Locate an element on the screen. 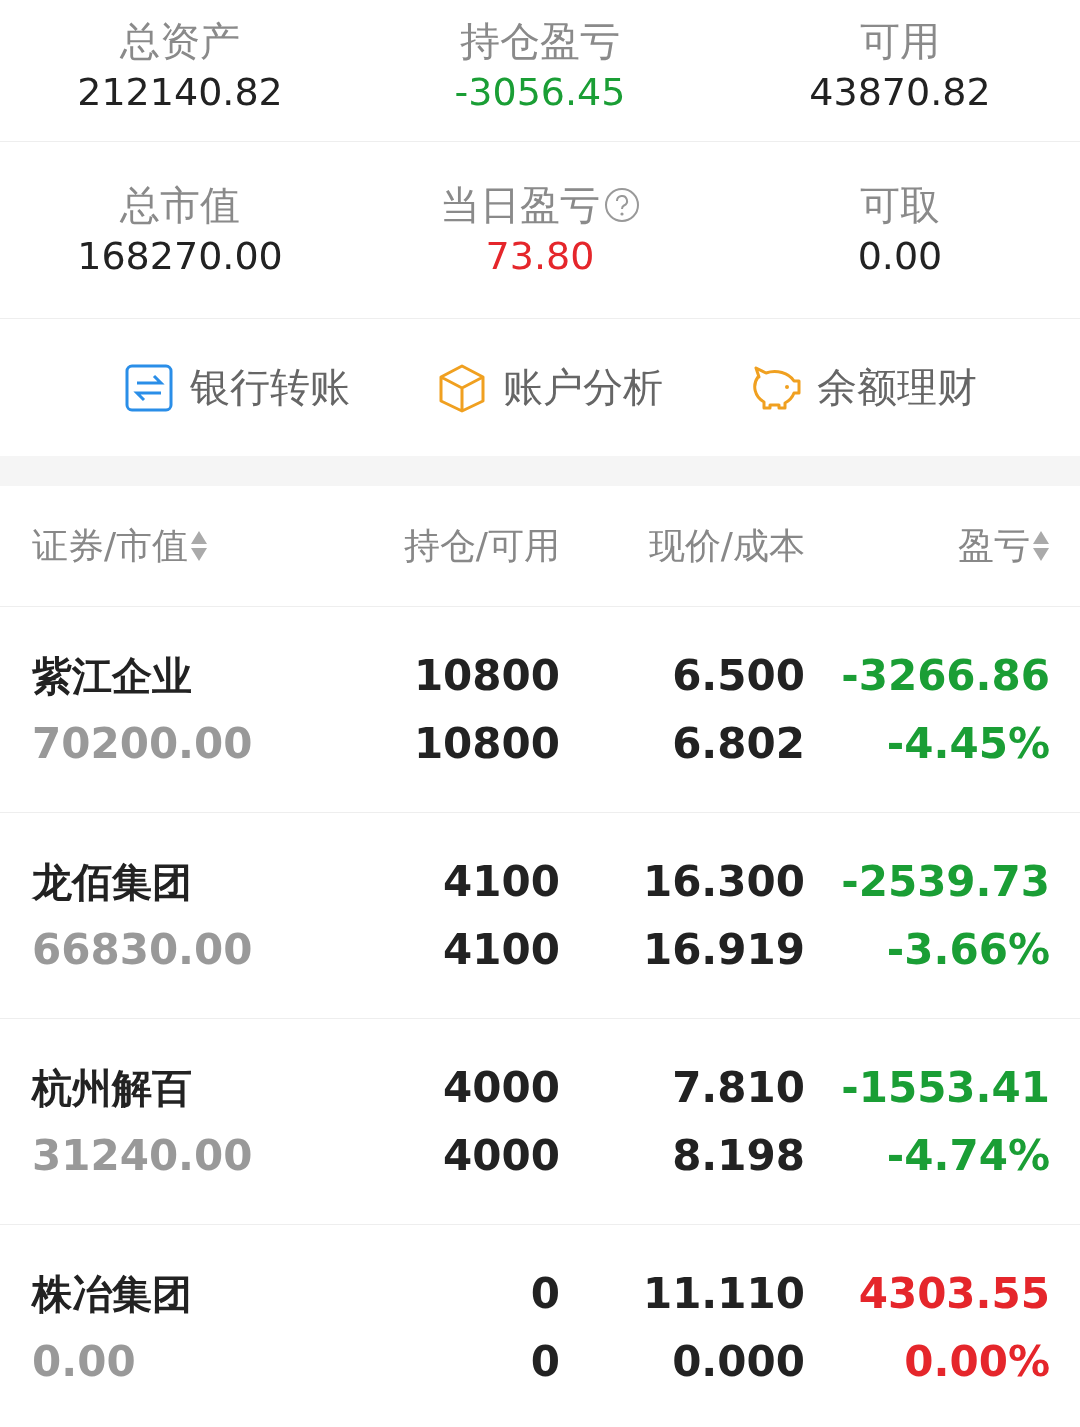 The height and width of the screenshot is (1427, 1080). profit-loss-percent: -3.66% is located at coordinates (968, 949).